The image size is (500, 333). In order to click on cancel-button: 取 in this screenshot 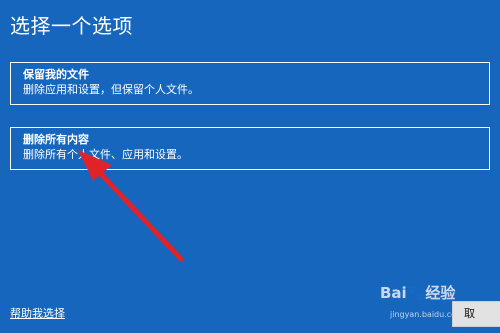, I will do `click(476, 314)`.